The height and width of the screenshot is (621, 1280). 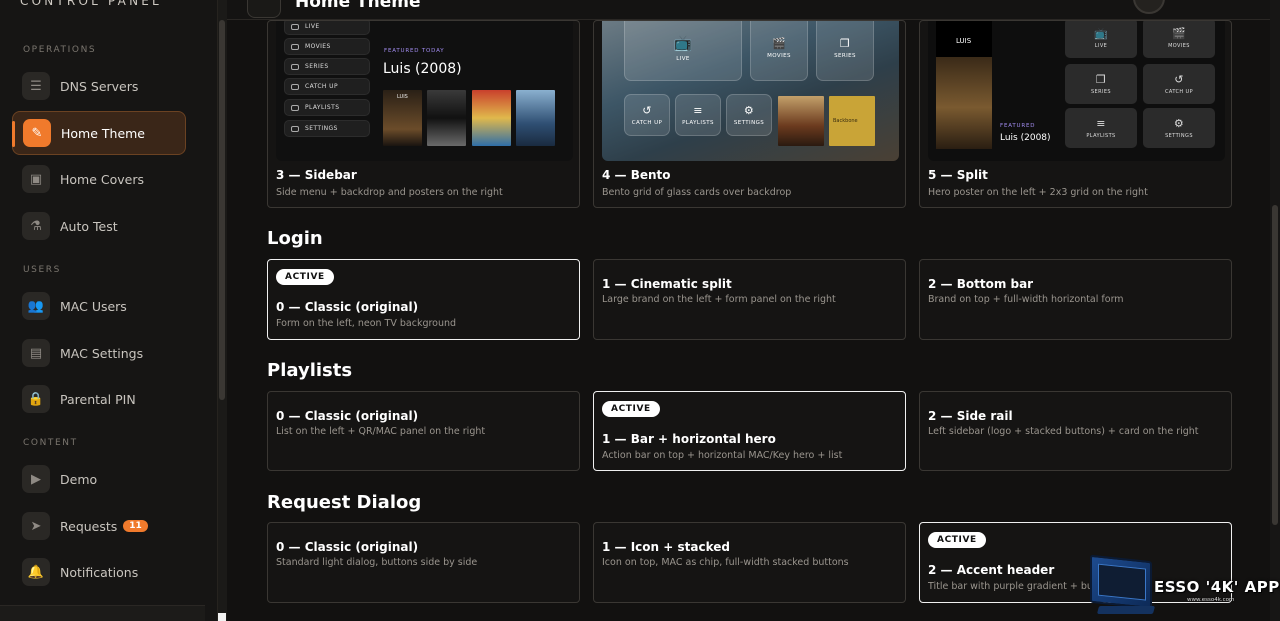 I want to click on sidebar-item-requests: ➤ Requests 11, so click(x=99, y=526).